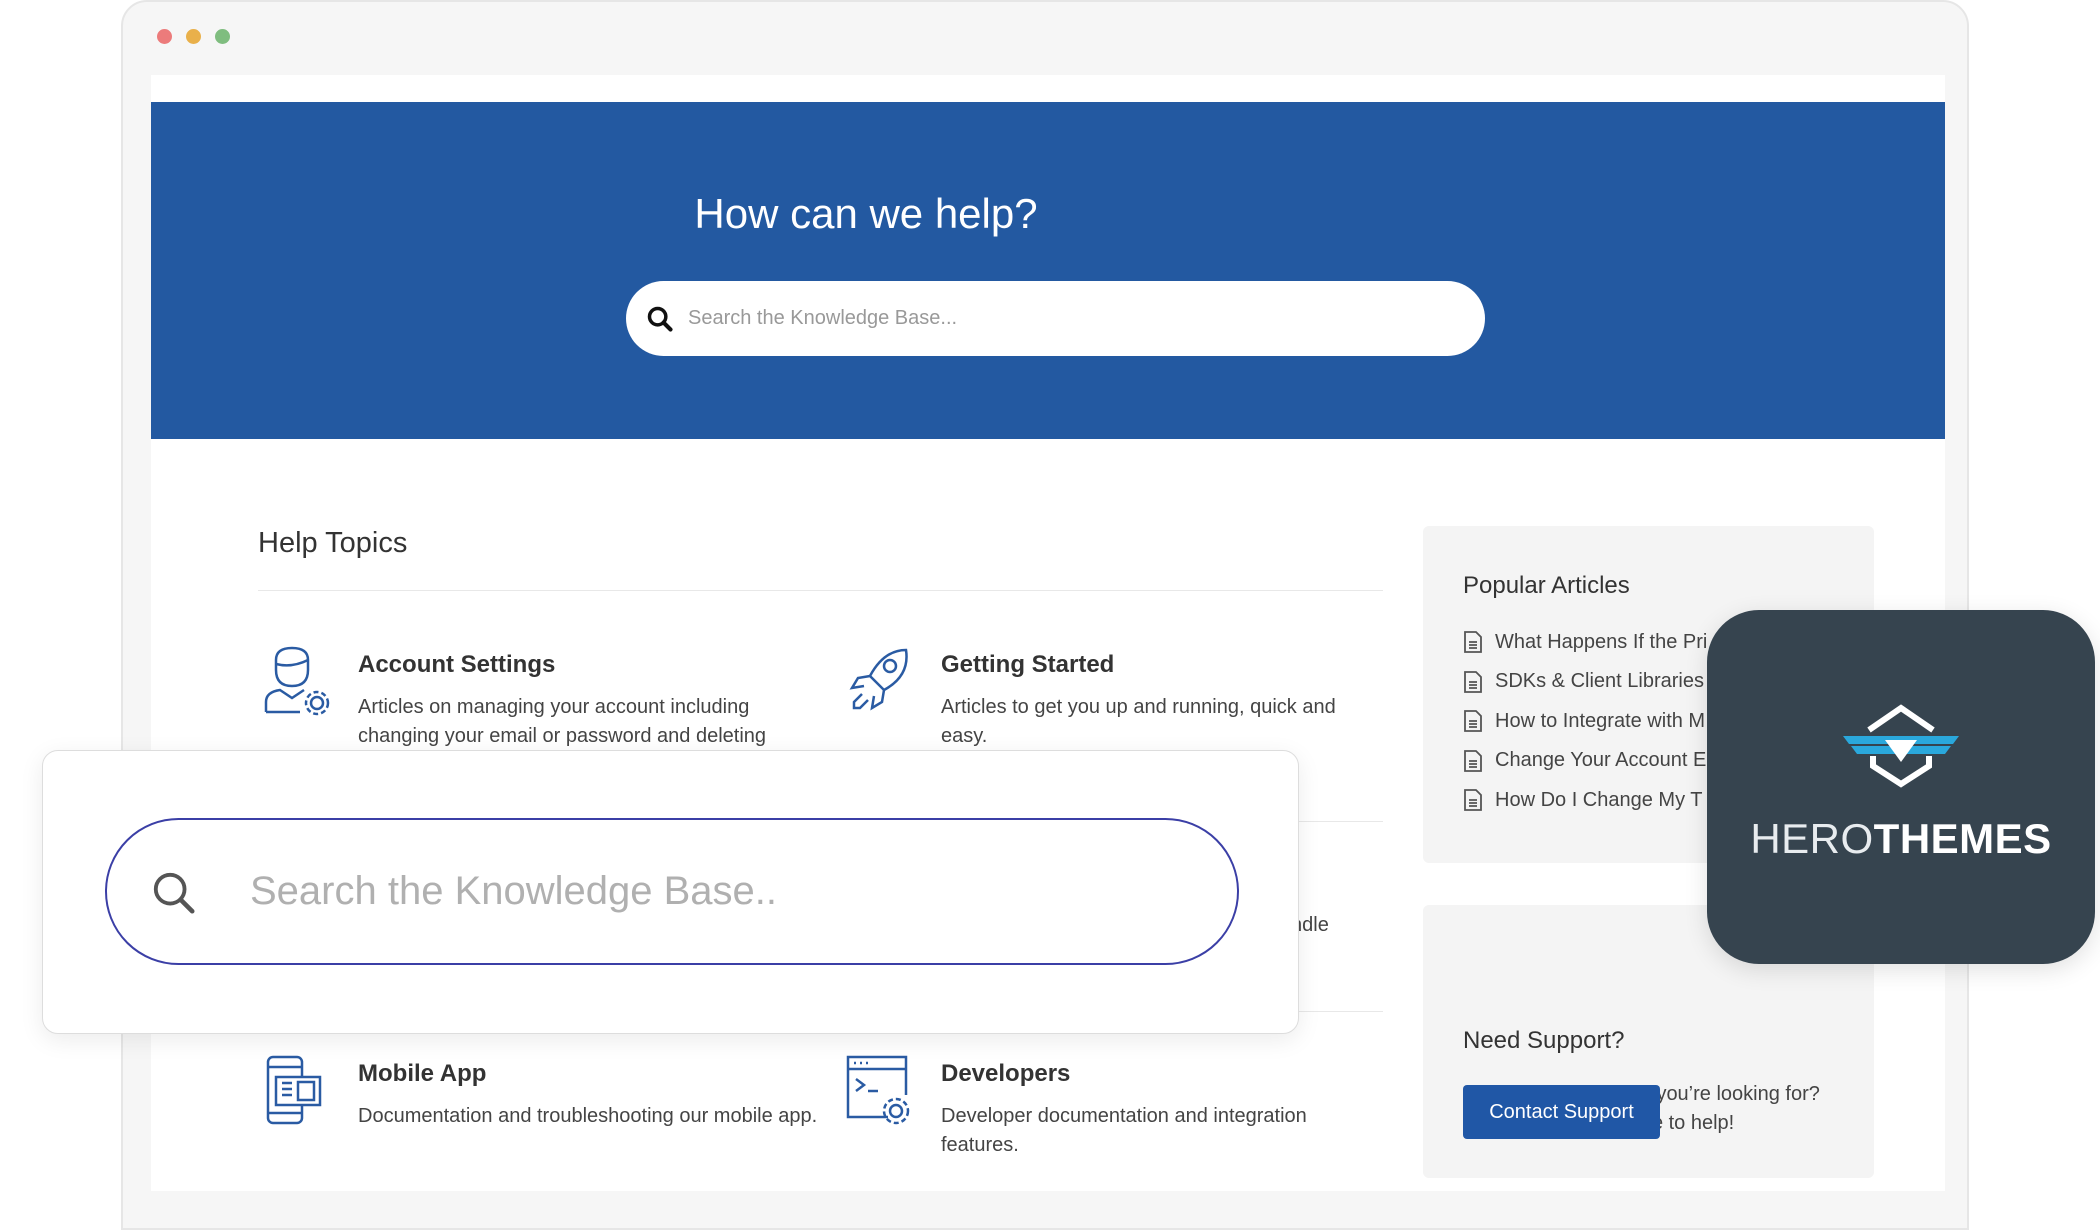 The width and height of the screenshot is (2100, 1230). I want to click on article-title: SDKs & Client Libraries, so click(1599, 681).